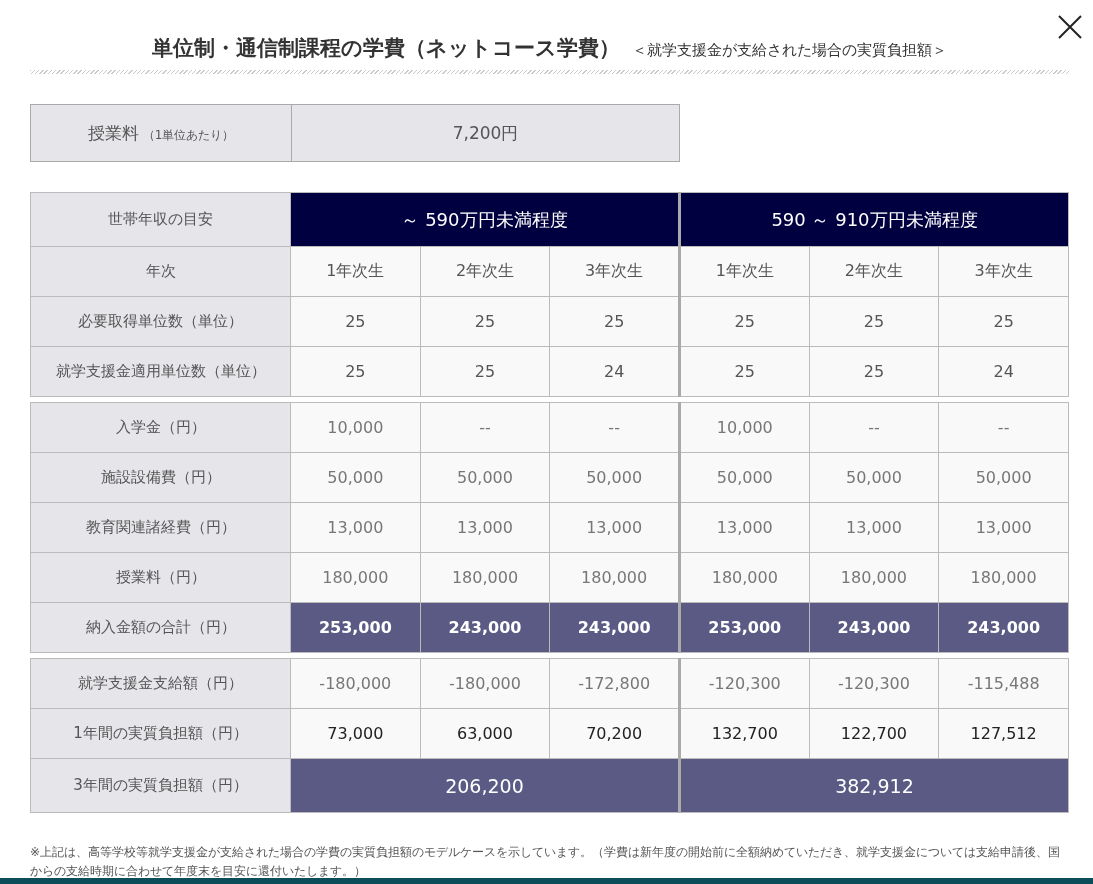 This screenshot has height=884, width=1093. Describe the element at coordinates (160, 683) in the screenshot. I see `row-header: 就学支援金支給額（円）` at that location.